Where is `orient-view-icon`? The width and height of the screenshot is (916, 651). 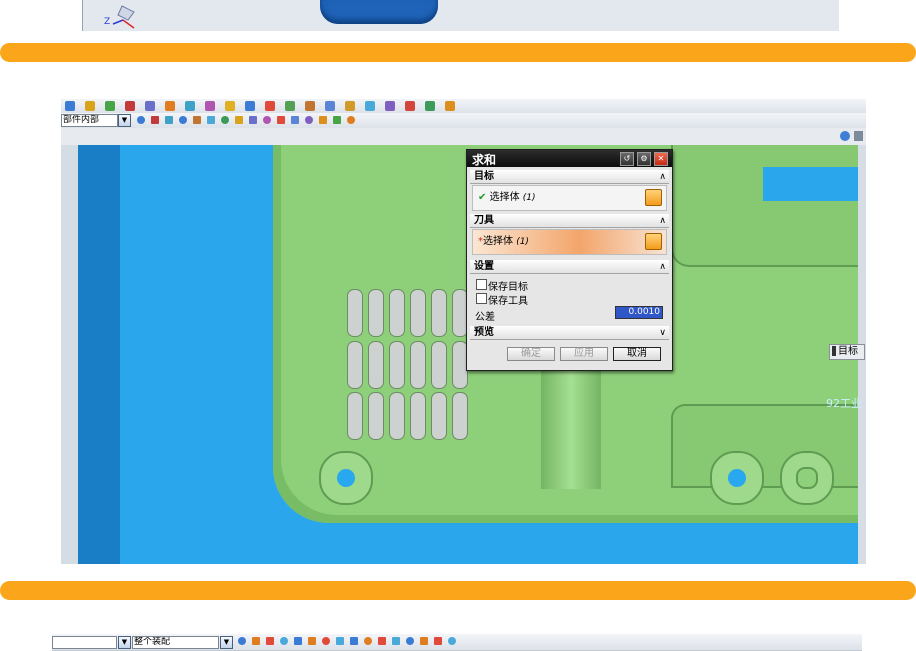 orient-view-icon is located at coordinates (845, 136).